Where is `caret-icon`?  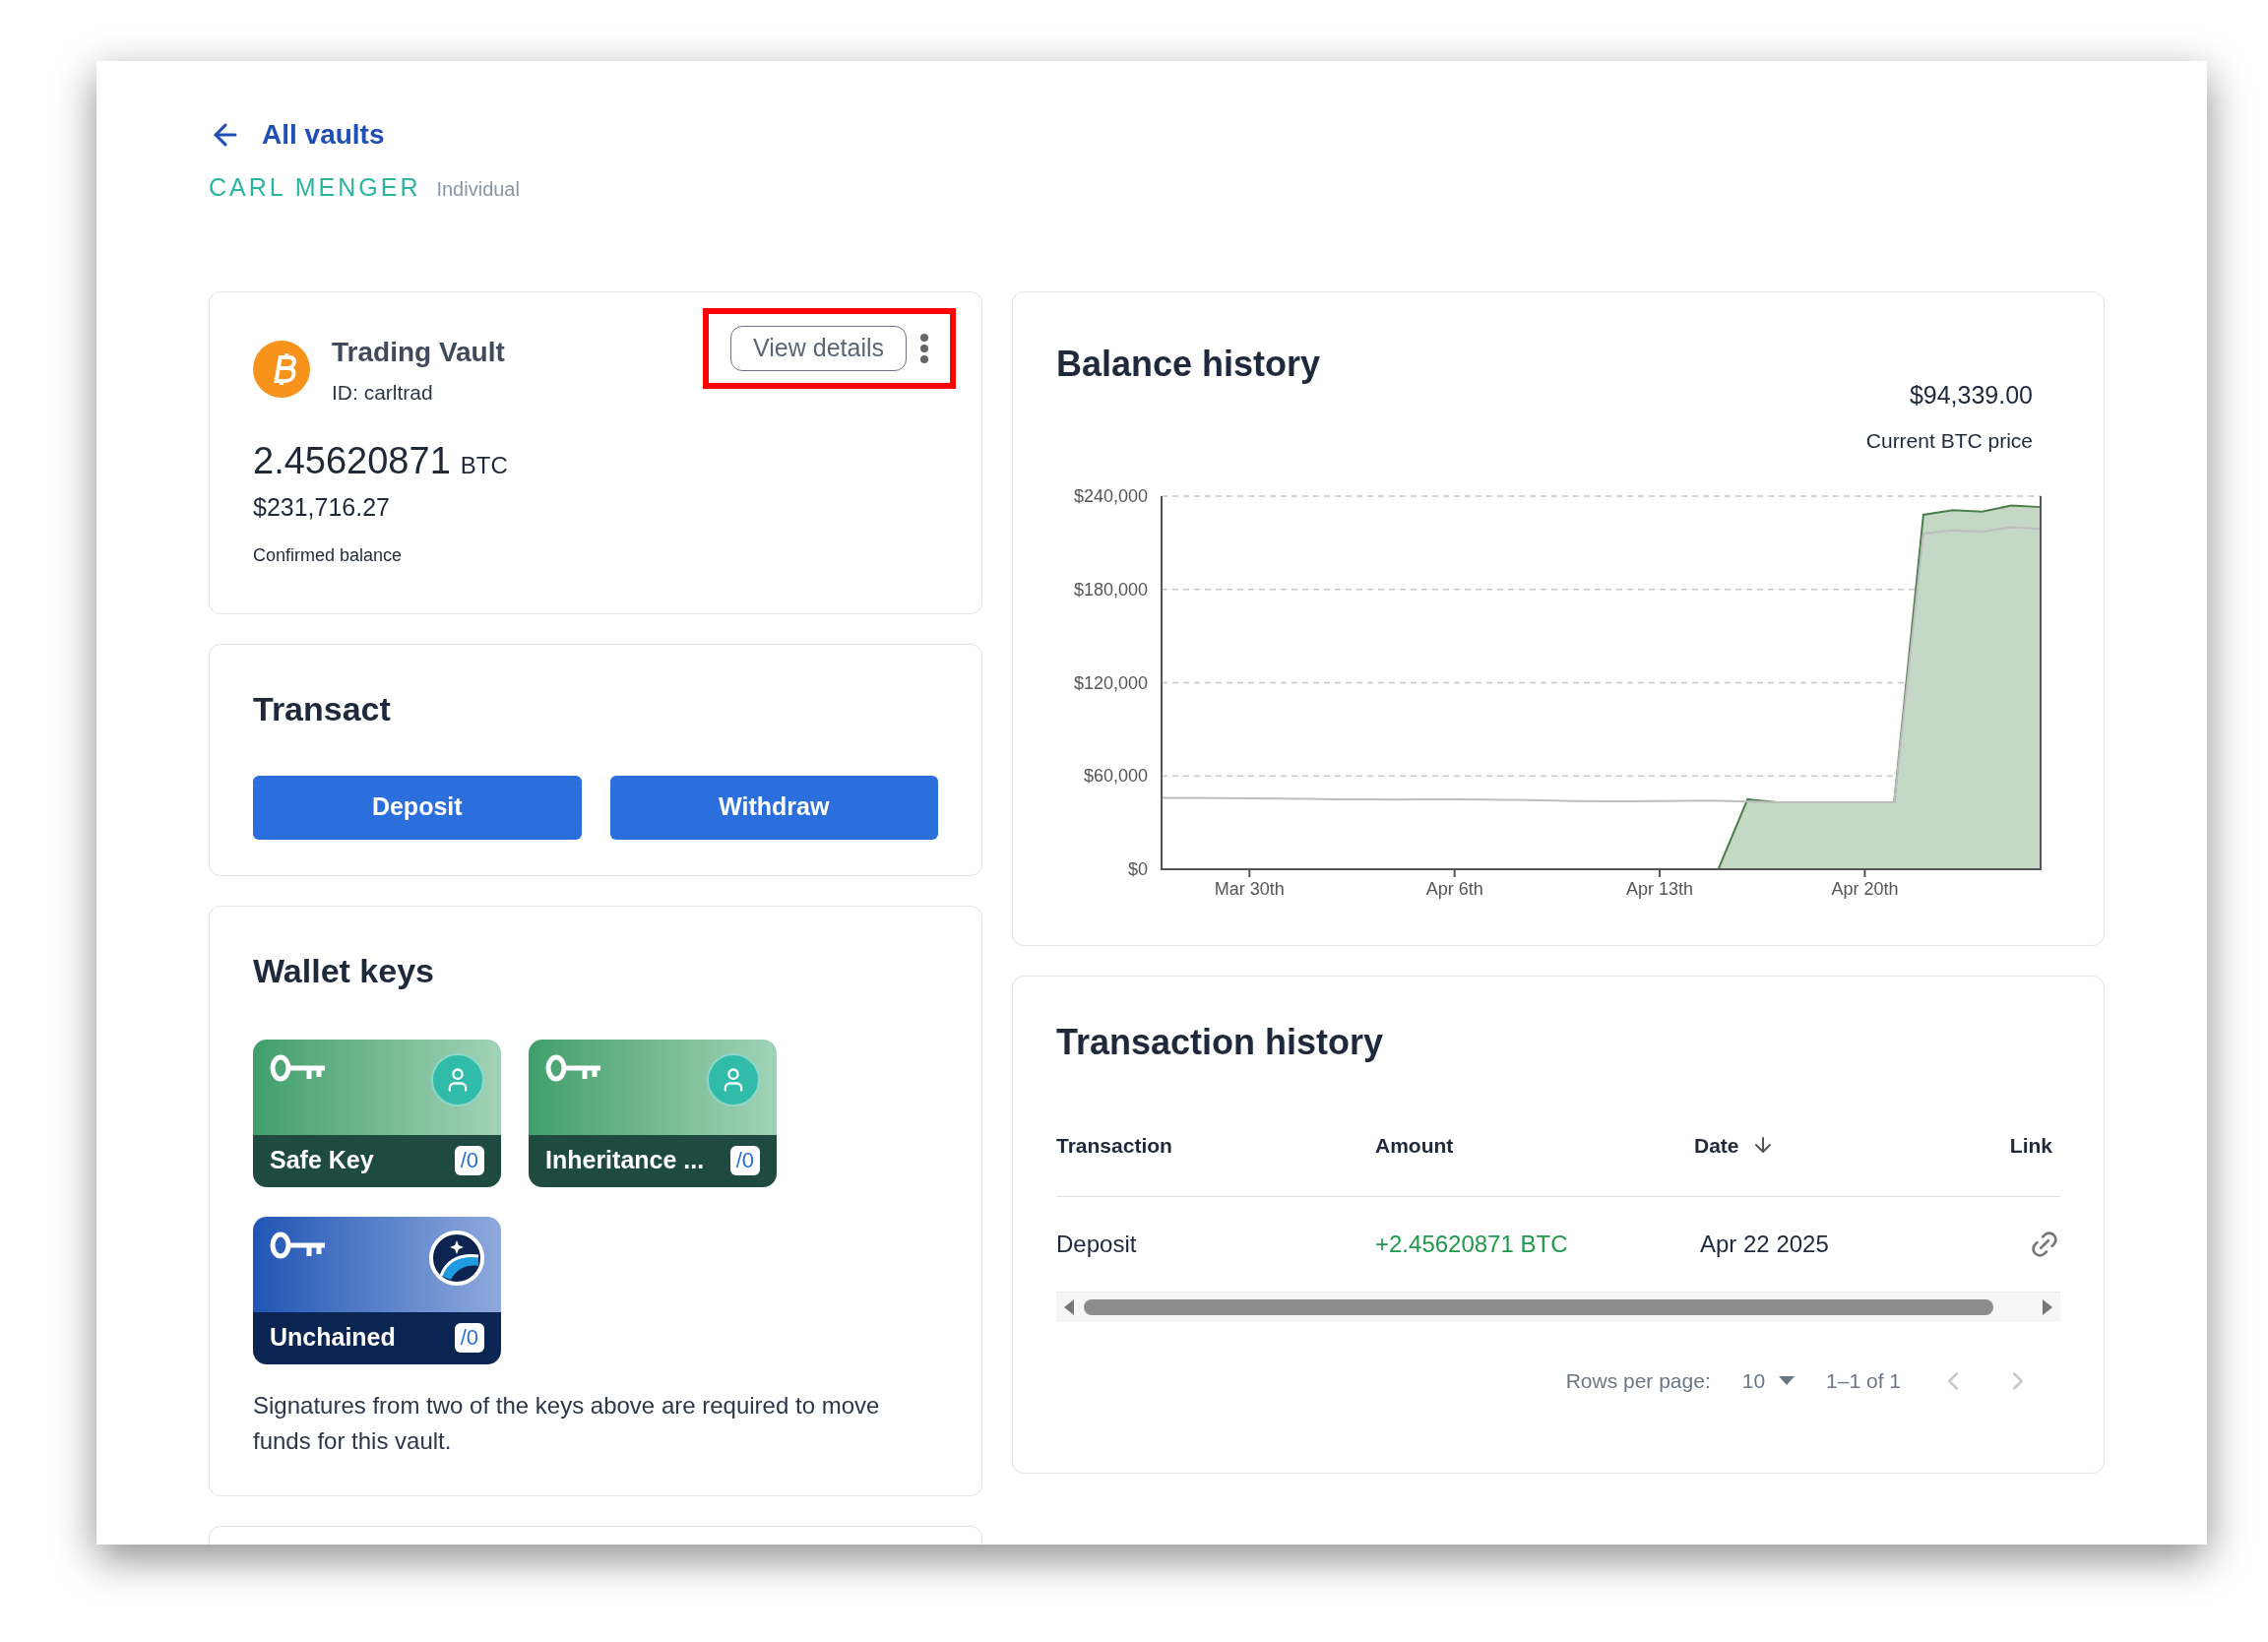
caret-icon is located at coordinates (1787, 1380).